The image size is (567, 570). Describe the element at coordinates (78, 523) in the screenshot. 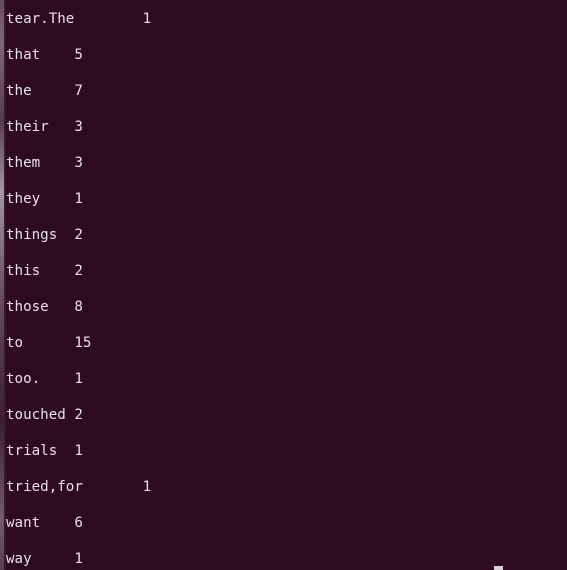

I see `word-count: 6` at that location.